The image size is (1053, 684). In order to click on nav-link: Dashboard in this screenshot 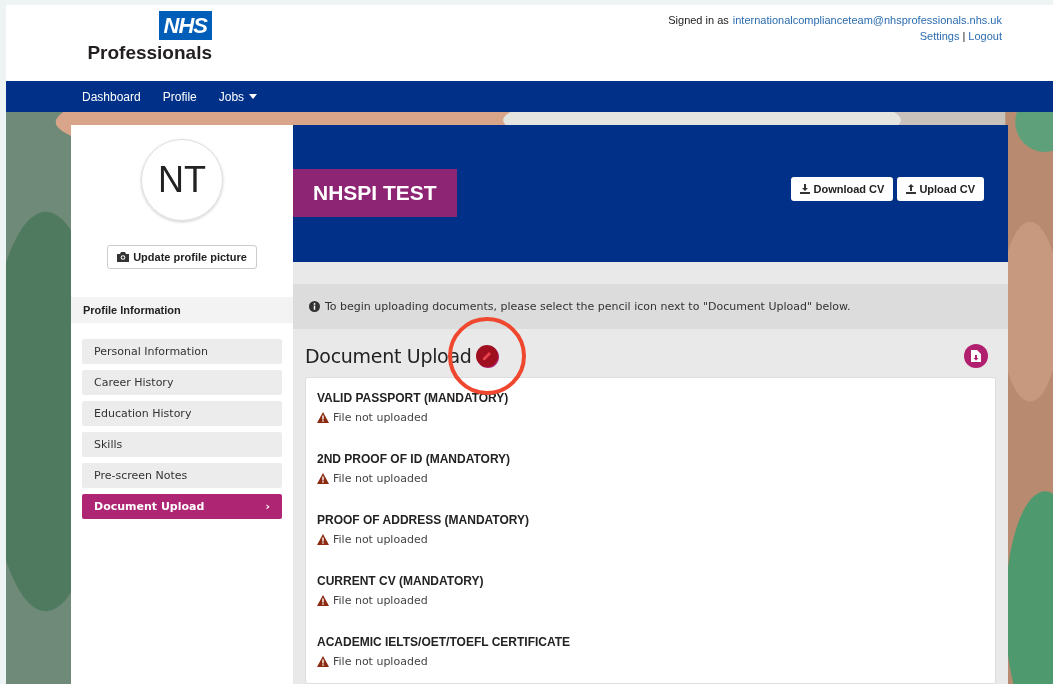, I will do `click(111, 96)`.